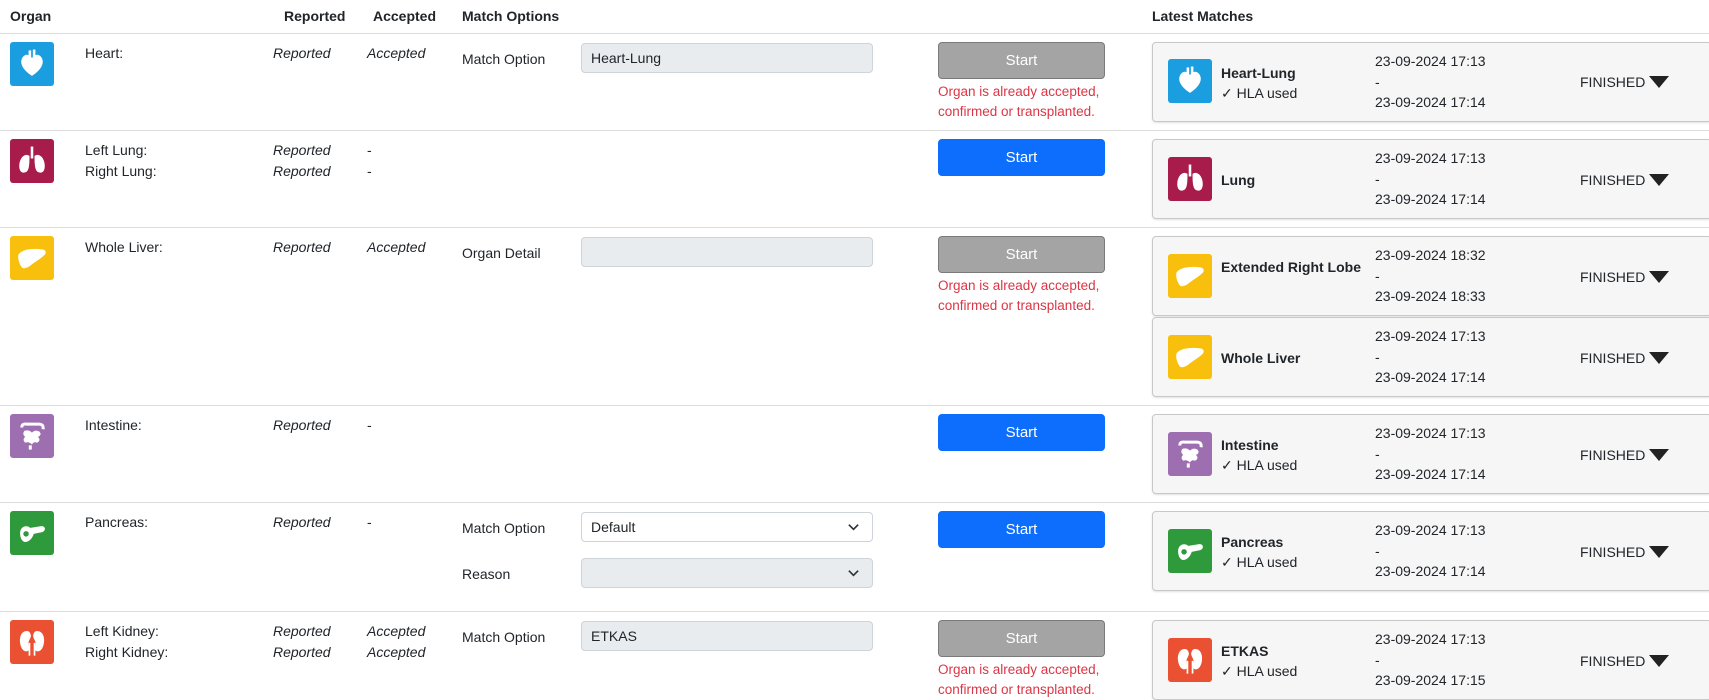 Image resolution: width=1709 pixels, height=700 pixels. I want to click on match-start-date: 23-09-2024 18:32, so click(1430, 255).